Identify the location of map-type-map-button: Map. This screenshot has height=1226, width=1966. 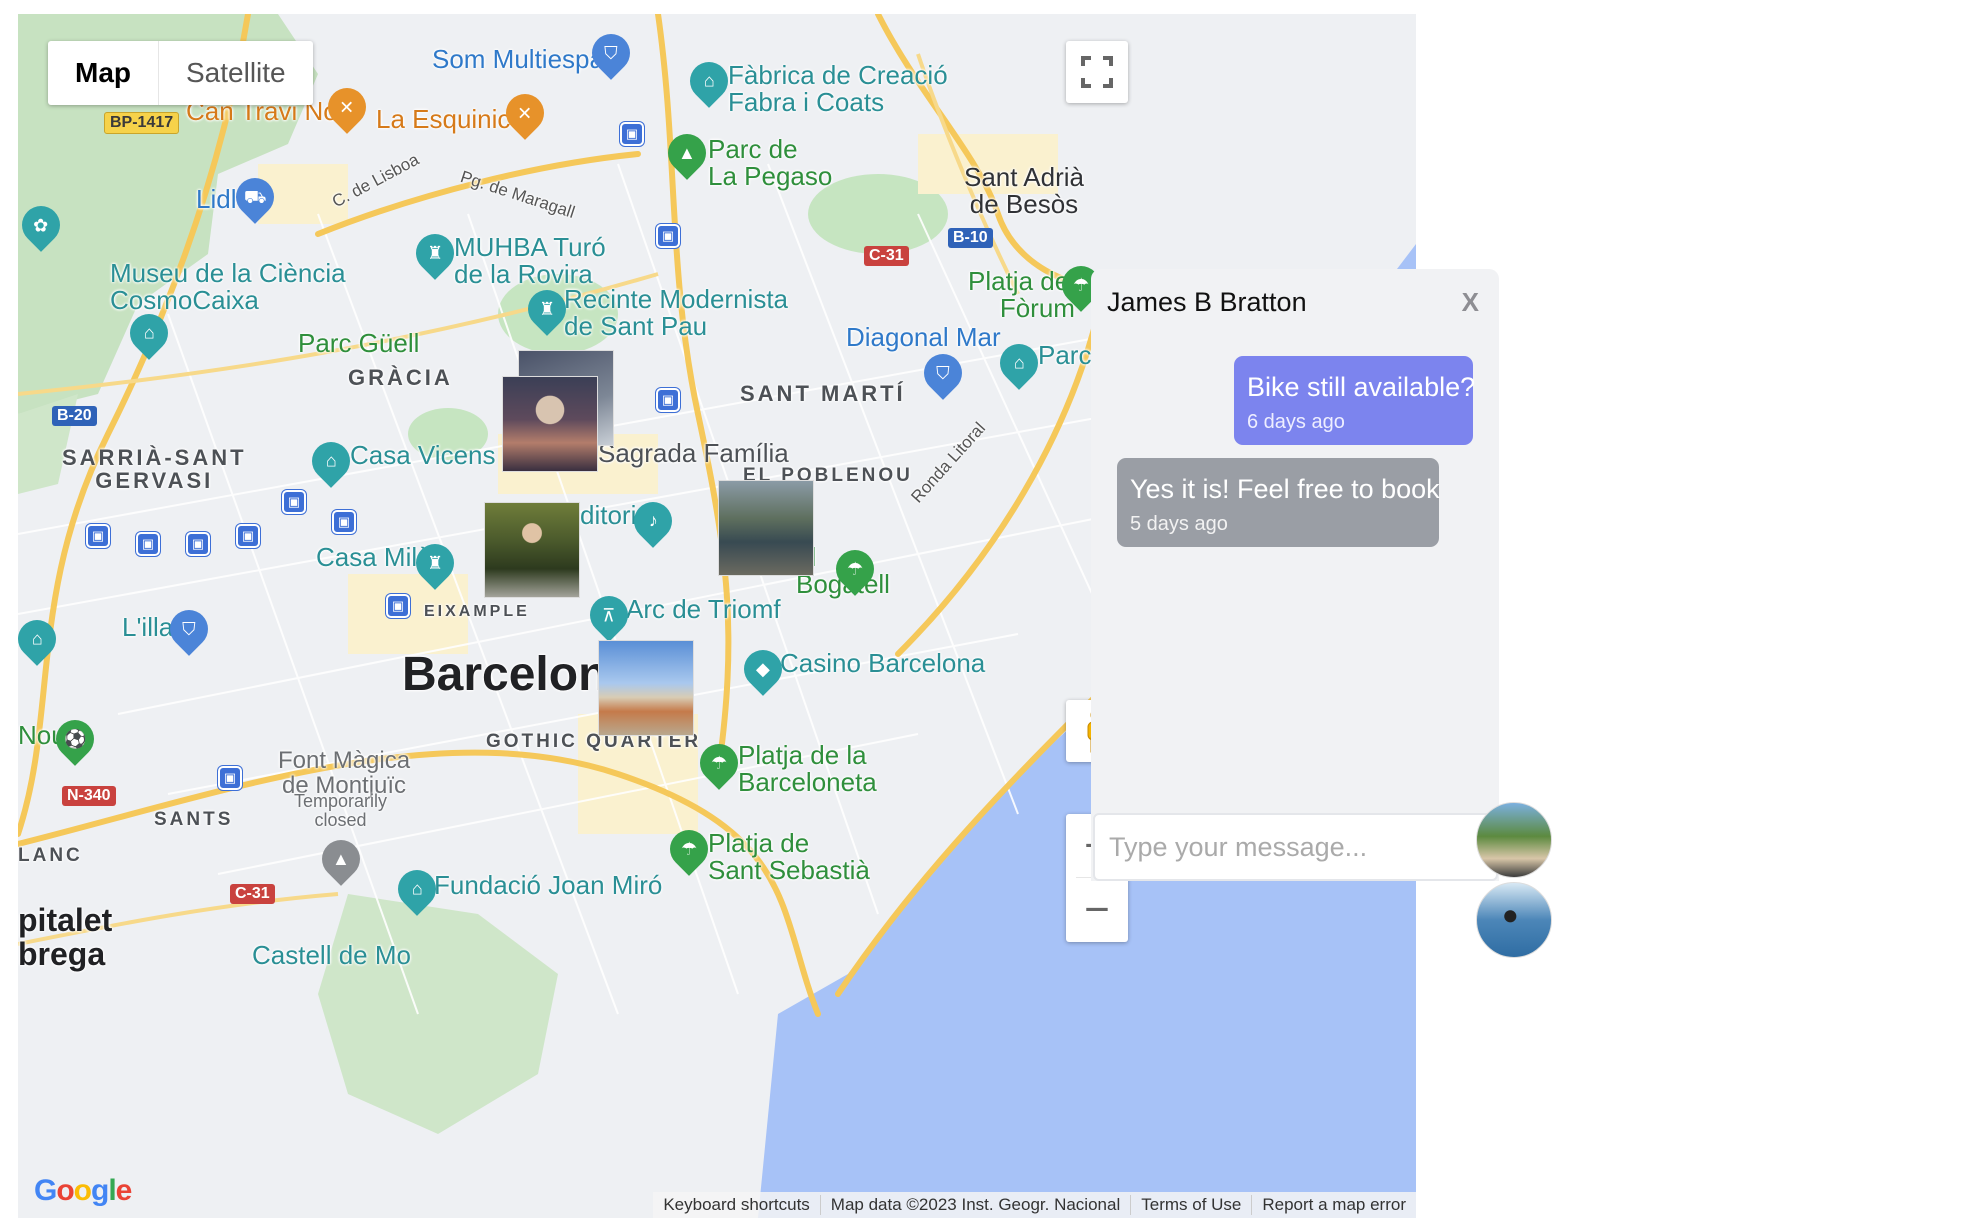
(103, 73).